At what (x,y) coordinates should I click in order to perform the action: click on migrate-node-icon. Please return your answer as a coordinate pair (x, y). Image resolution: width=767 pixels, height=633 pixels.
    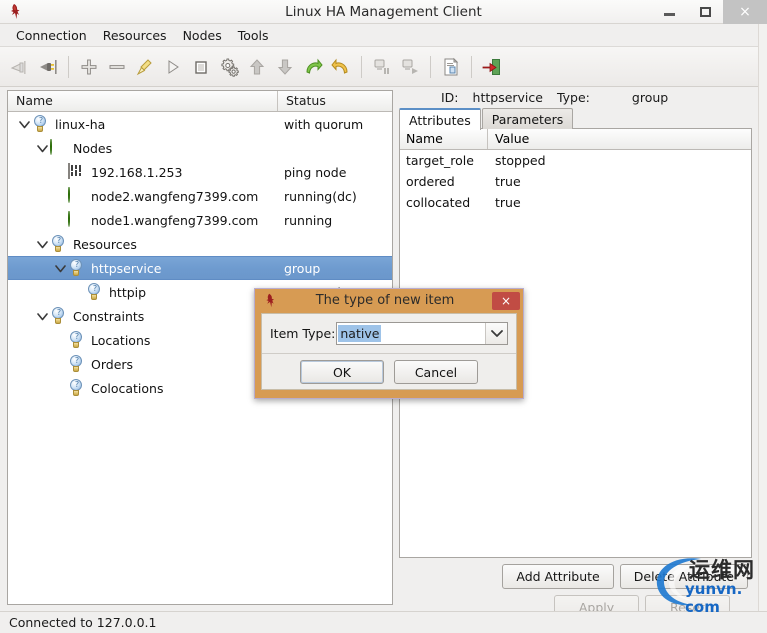
    Looking at the image, I should click on (410, 66).